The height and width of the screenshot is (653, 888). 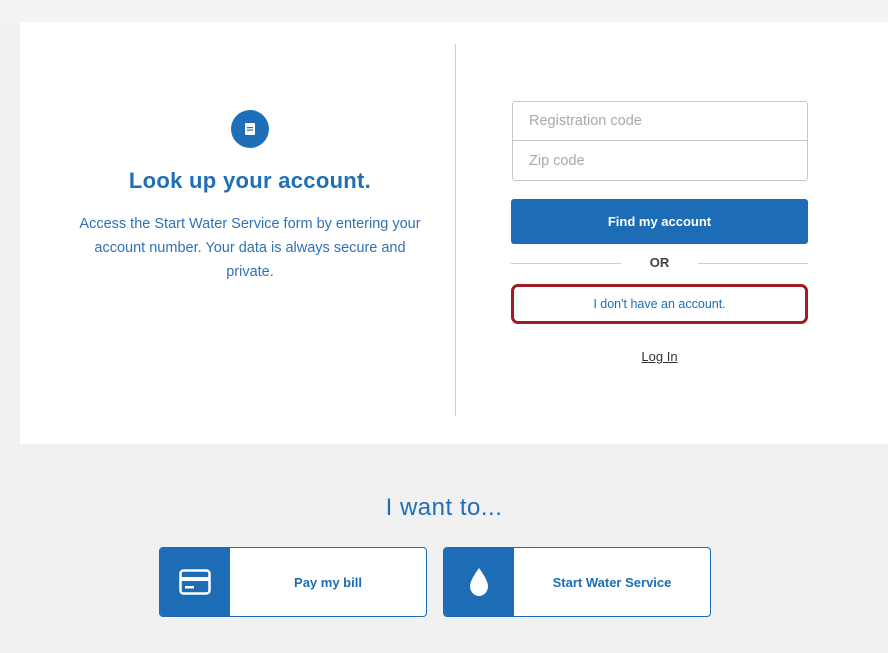 What do you see at coordinates (444, 11) in the screenshot?
I see `top-strip` at bounding box center [444, 11].